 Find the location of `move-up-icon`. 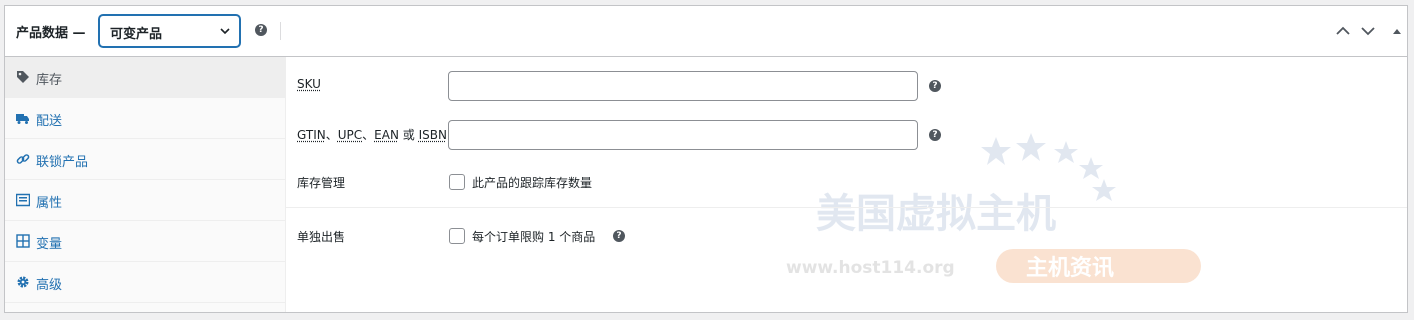

move-up-icon is located at coordinates (1343, 31).